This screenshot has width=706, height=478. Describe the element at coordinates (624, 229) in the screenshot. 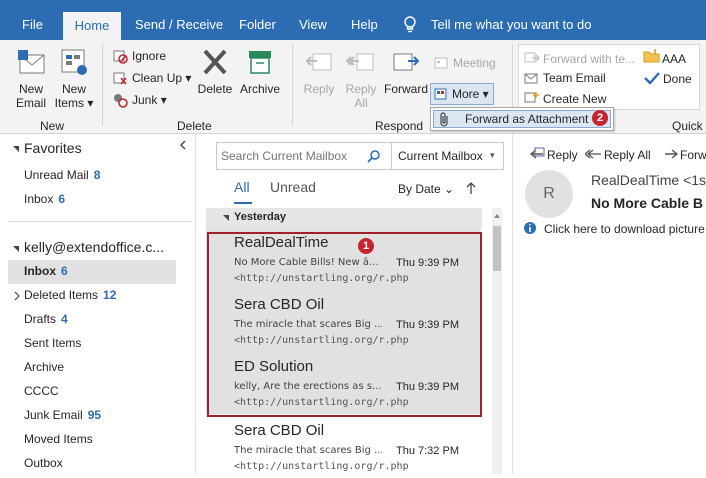

I see `download-pictures-link: Click here to download picture` at that location.